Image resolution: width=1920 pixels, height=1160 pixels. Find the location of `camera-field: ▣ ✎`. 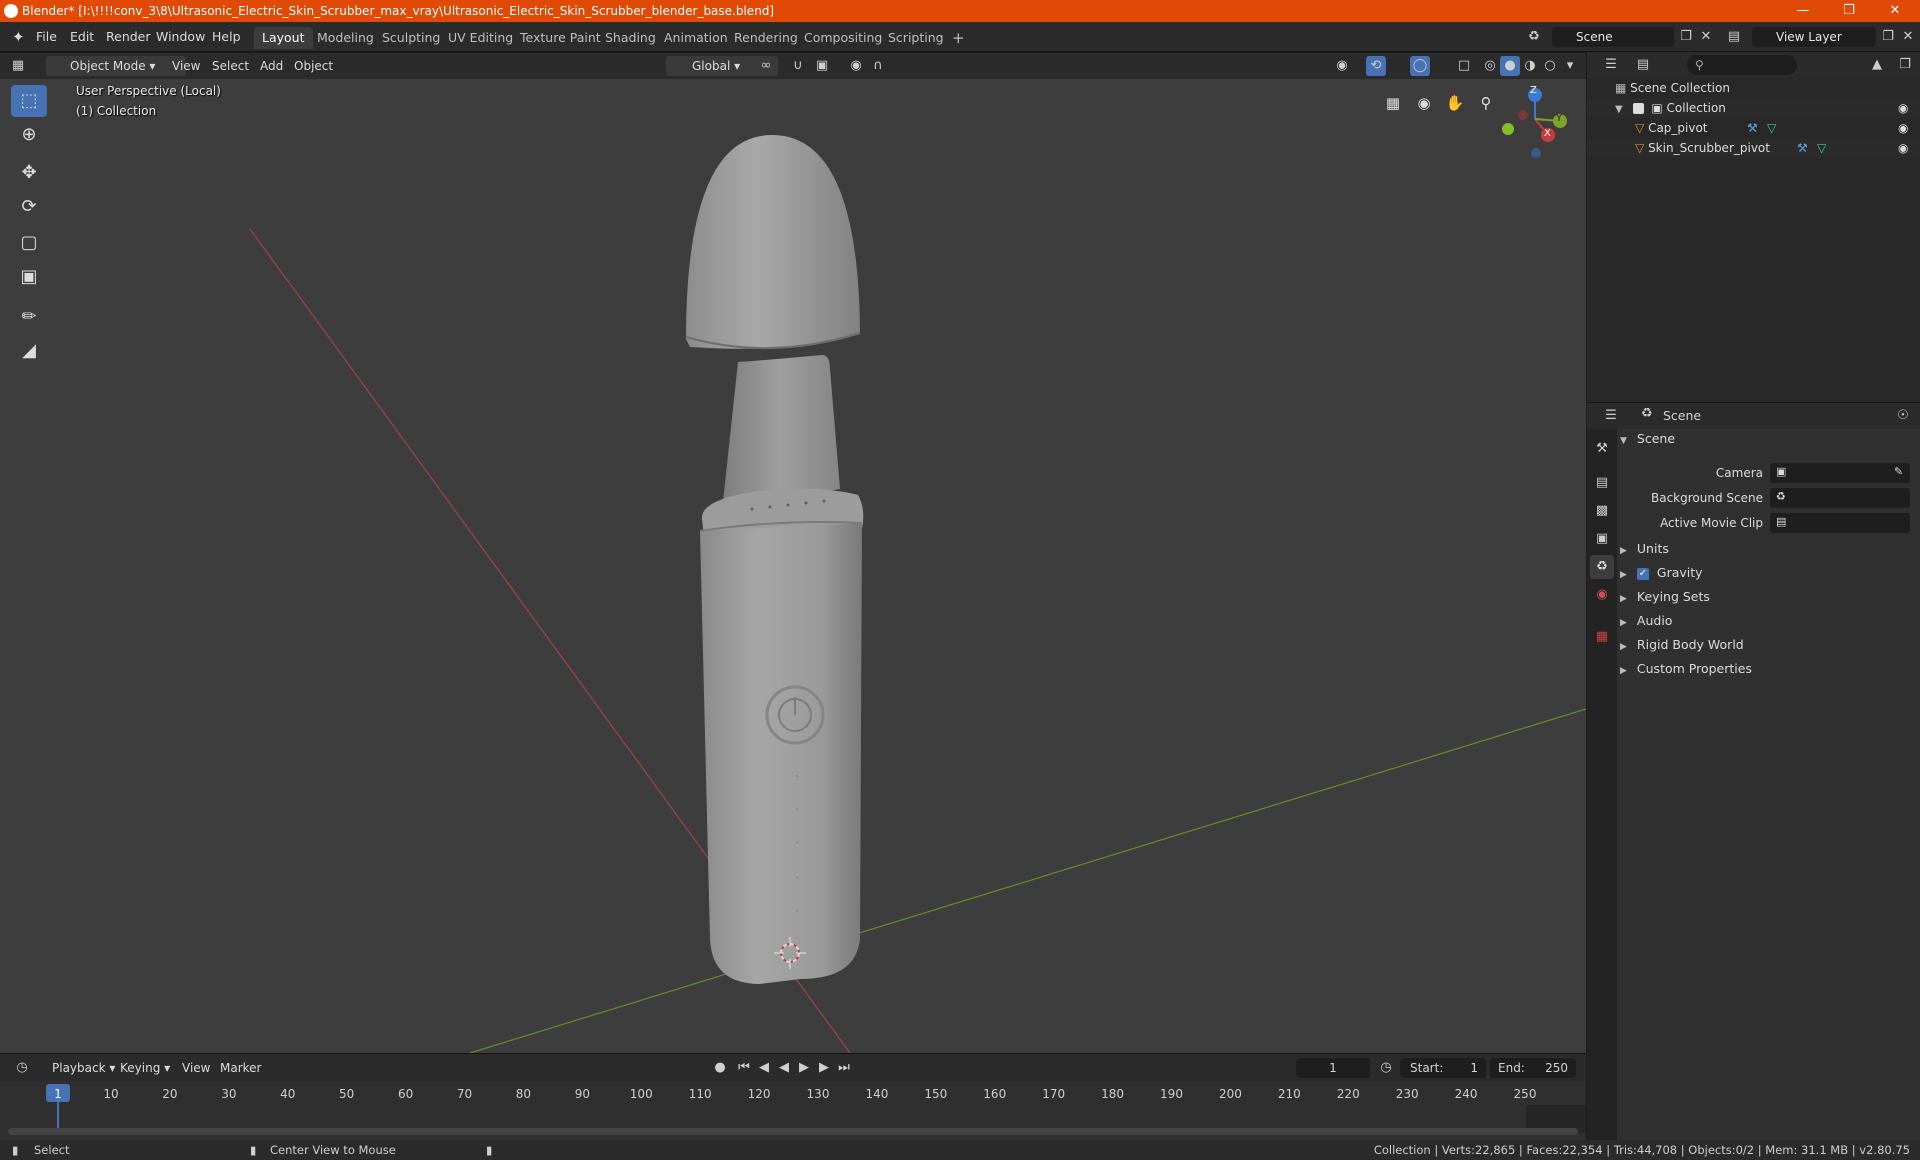

camera-field: ▣ ✎ is located at coordinates (1840, 473).